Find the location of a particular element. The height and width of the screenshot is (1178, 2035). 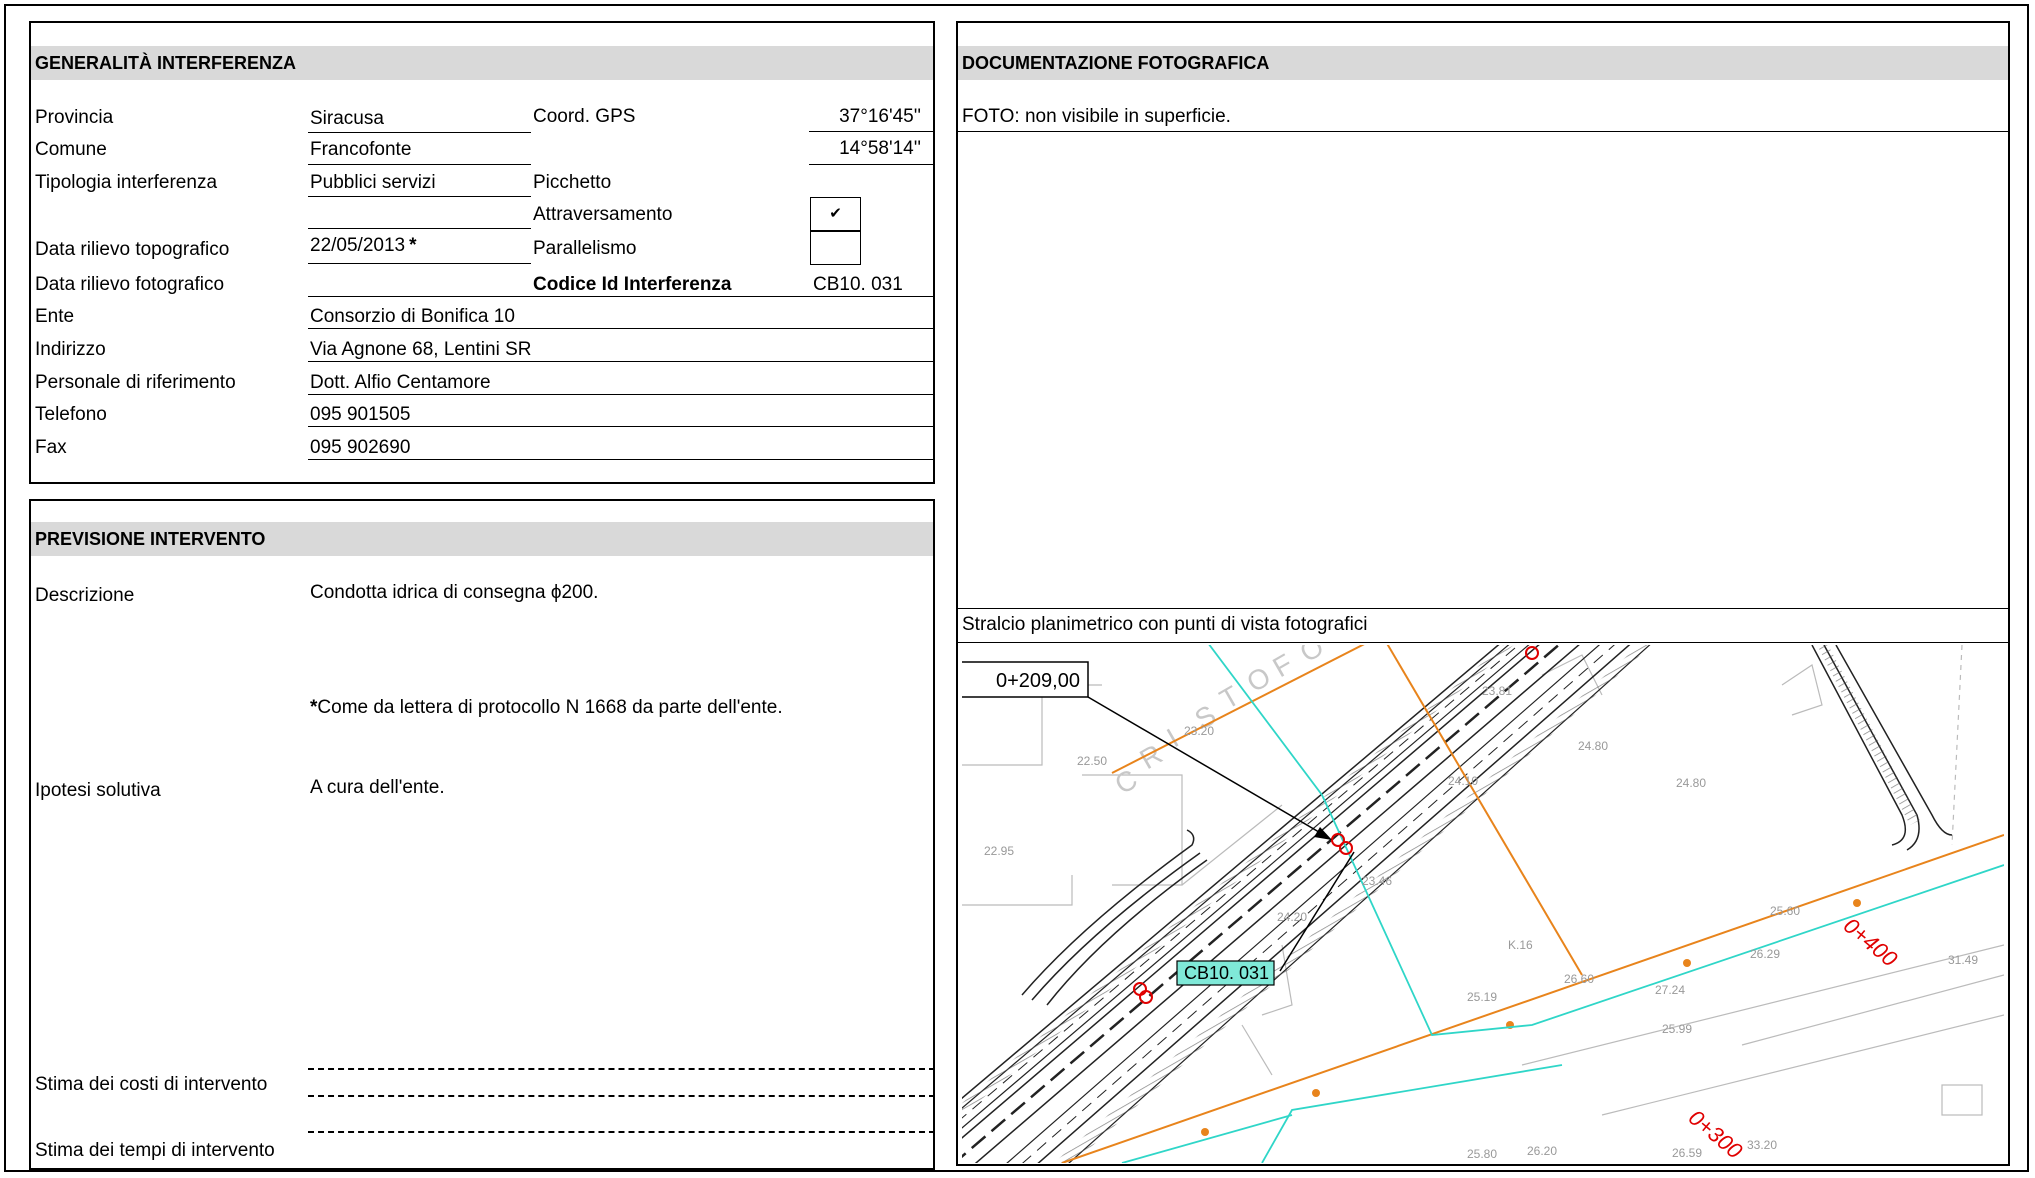

tipologia-label: Tipologia interferenza is located at coordinates (126, 182).